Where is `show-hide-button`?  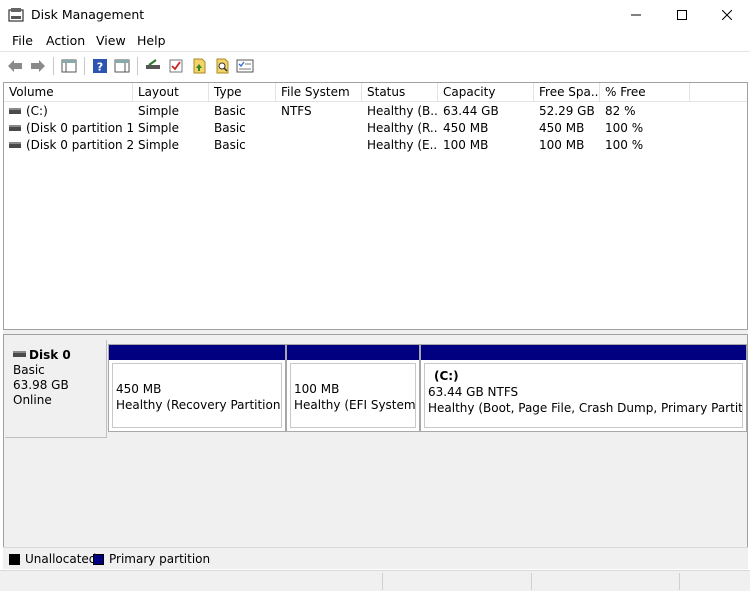 show-hide-button is located at coordinates (122, 66).